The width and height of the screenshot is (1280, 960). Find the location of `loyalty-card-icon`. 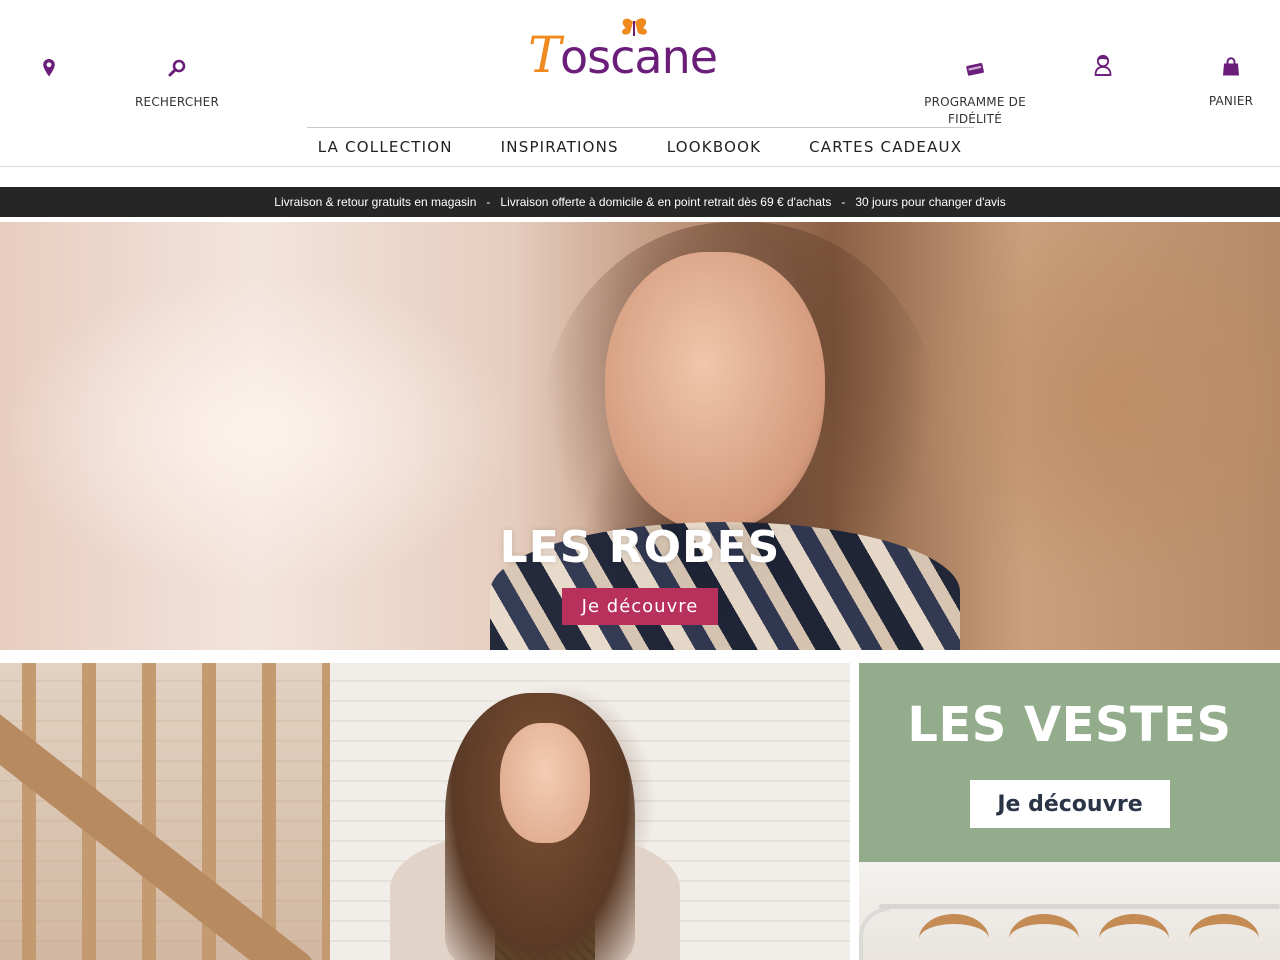

loyalty-card-icon is located at coordinates (975, 68).